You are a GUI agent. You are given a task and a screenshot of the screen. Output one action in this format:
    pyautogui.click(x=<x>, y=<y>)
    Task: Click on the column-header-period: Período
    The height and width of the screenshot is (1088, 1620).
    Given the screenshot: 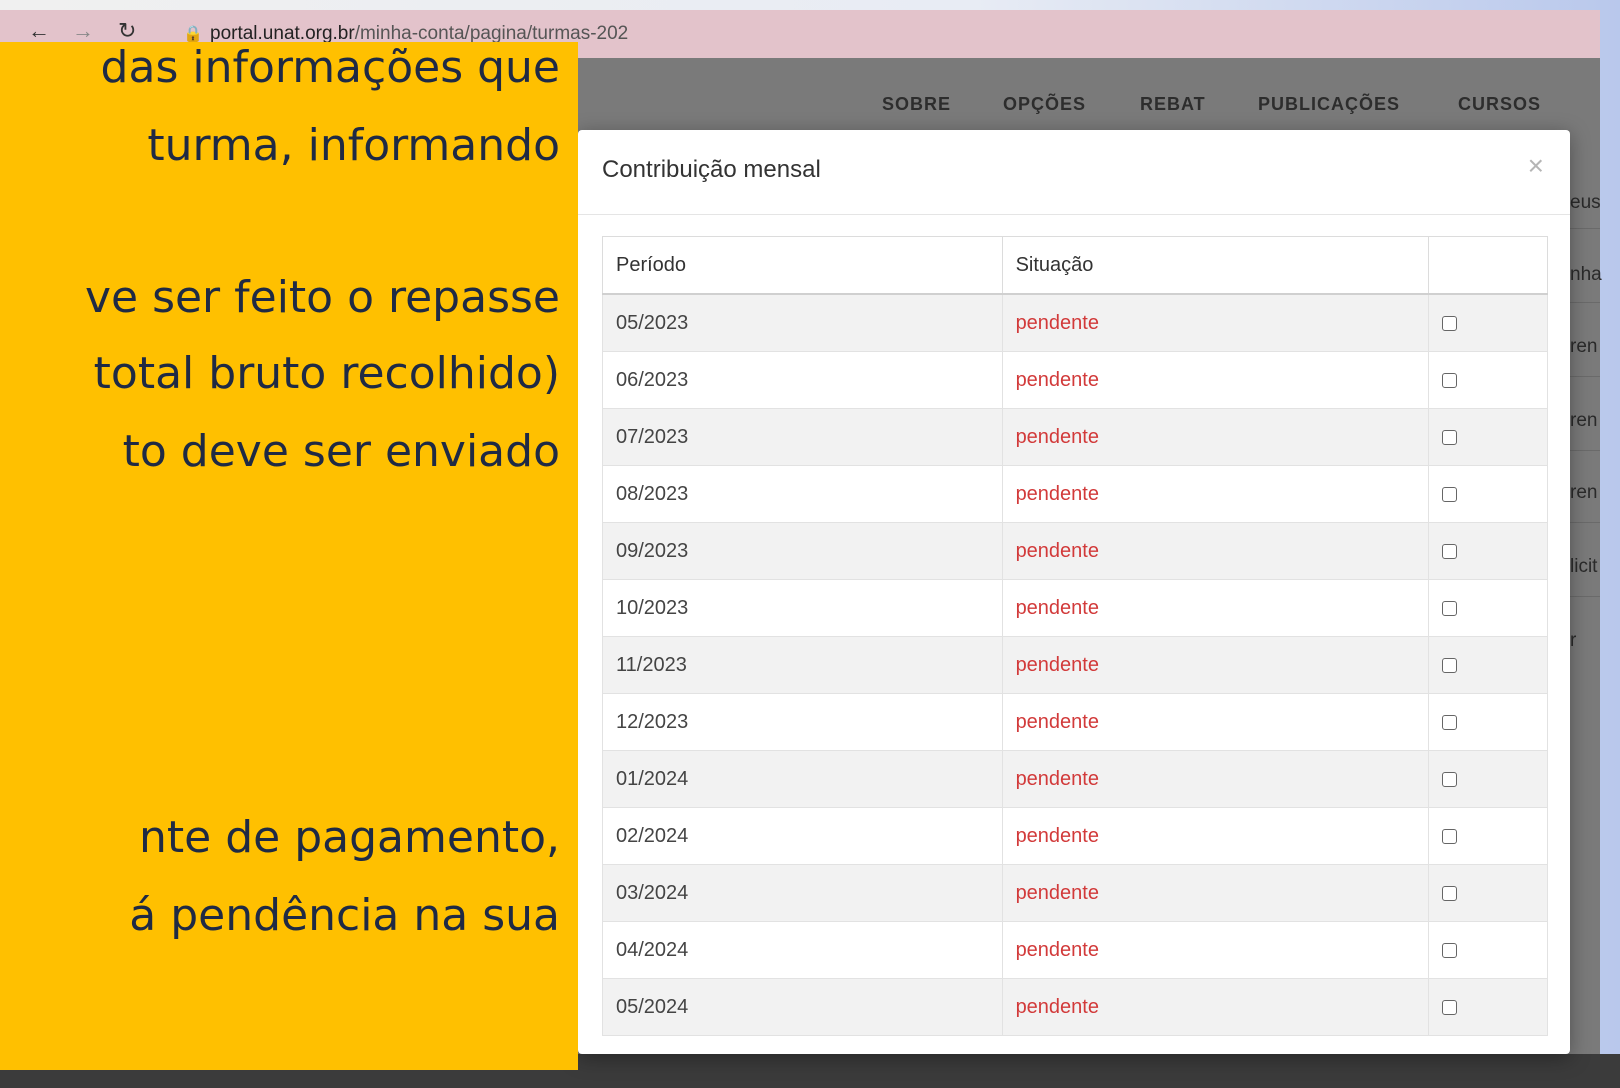 What is the action you would take?
    pyautogui.click(x=802, y=265)
    